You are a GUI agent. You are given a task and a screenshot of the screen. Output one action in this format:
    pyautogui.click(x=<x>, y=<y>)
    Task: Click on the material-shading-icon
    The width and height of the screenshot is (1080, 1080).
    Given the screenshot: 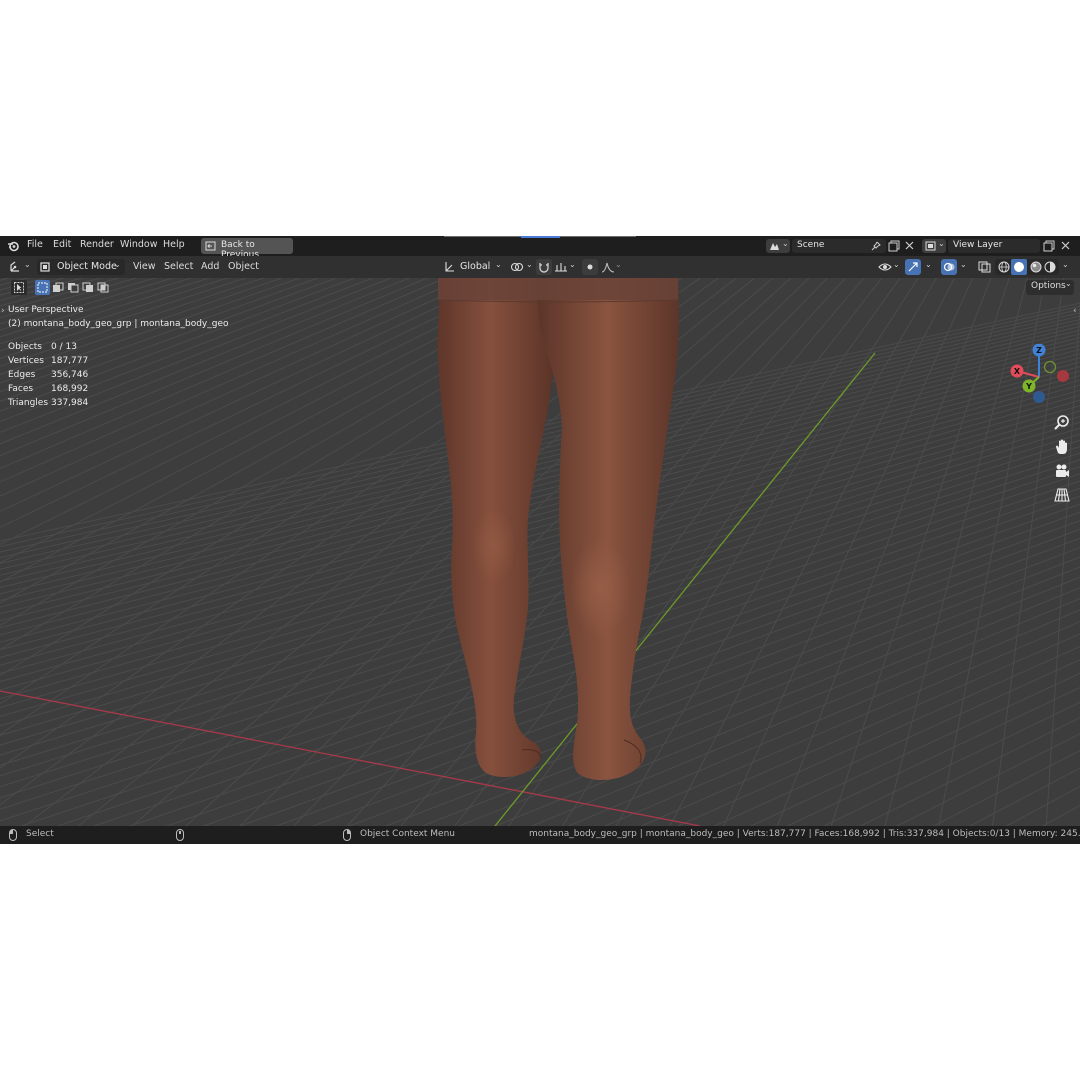 What is the action you would take?
    pyautogui.click(x=1036, y=267)
    